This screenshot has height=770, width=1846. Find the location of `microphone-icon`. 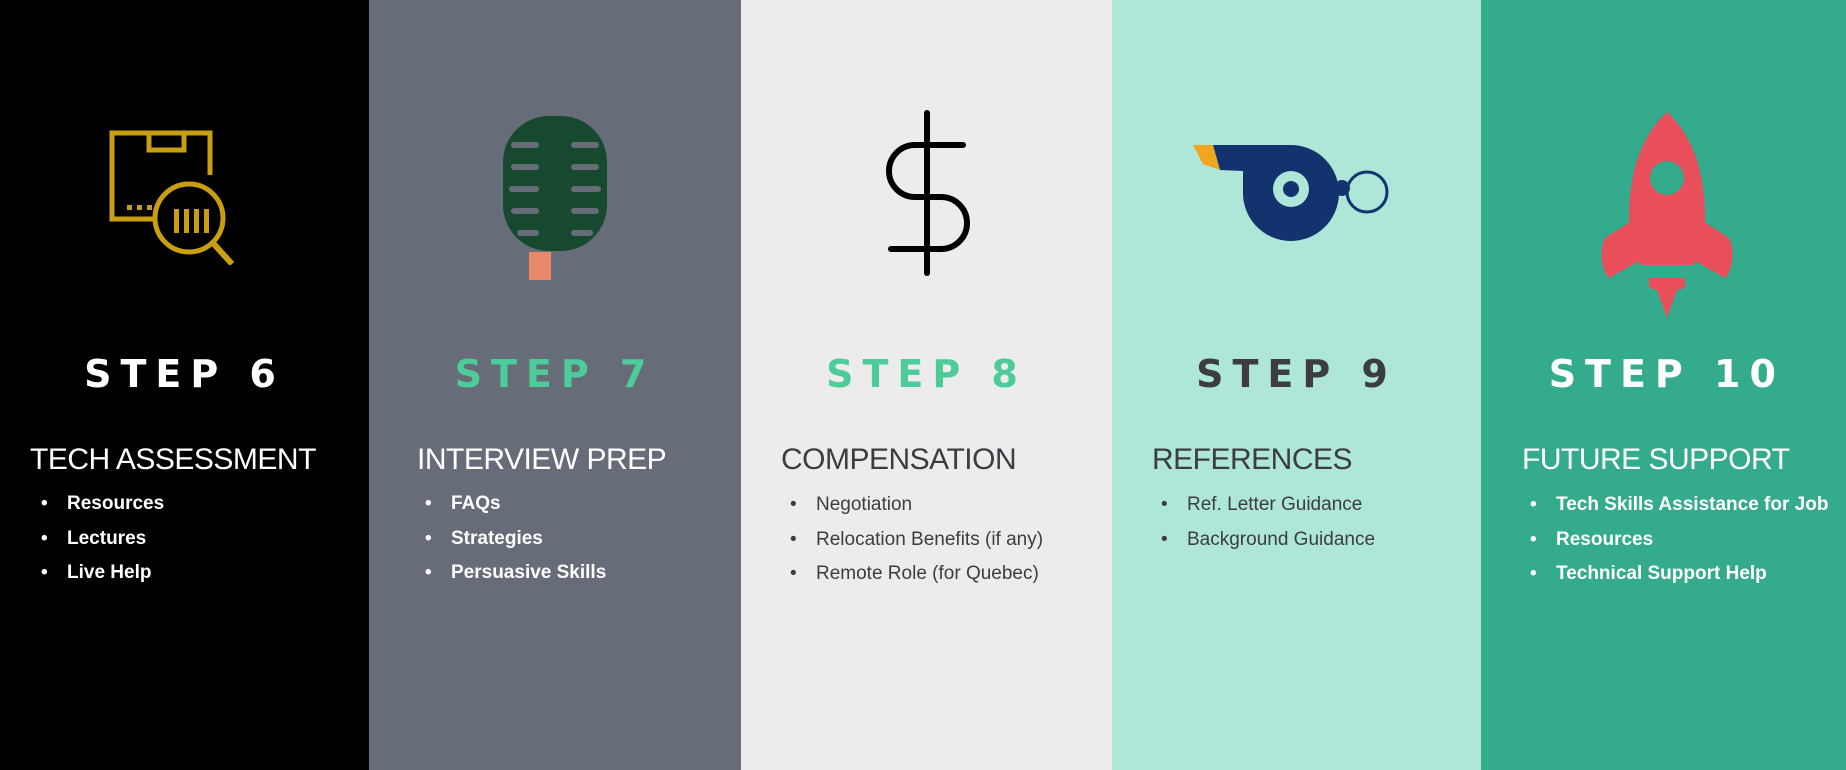

microphone-icon is located at coordinates (555, 219).